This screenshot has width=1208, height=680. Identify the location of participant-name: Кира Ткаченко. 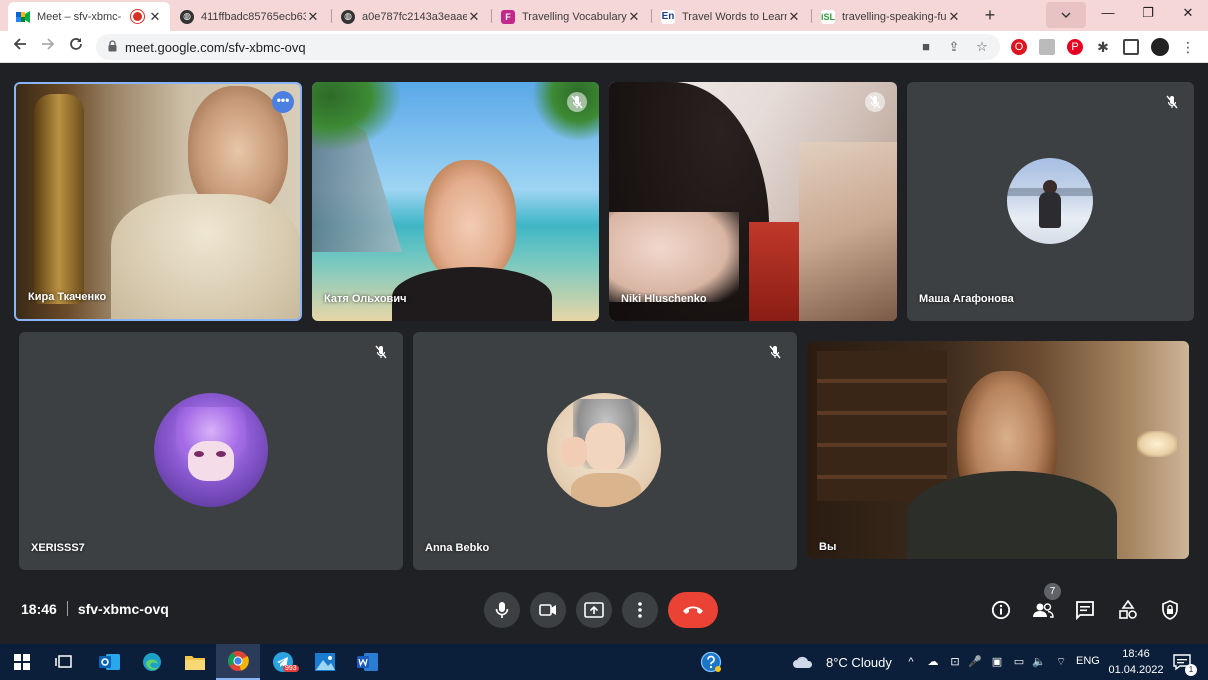
(67, 297).